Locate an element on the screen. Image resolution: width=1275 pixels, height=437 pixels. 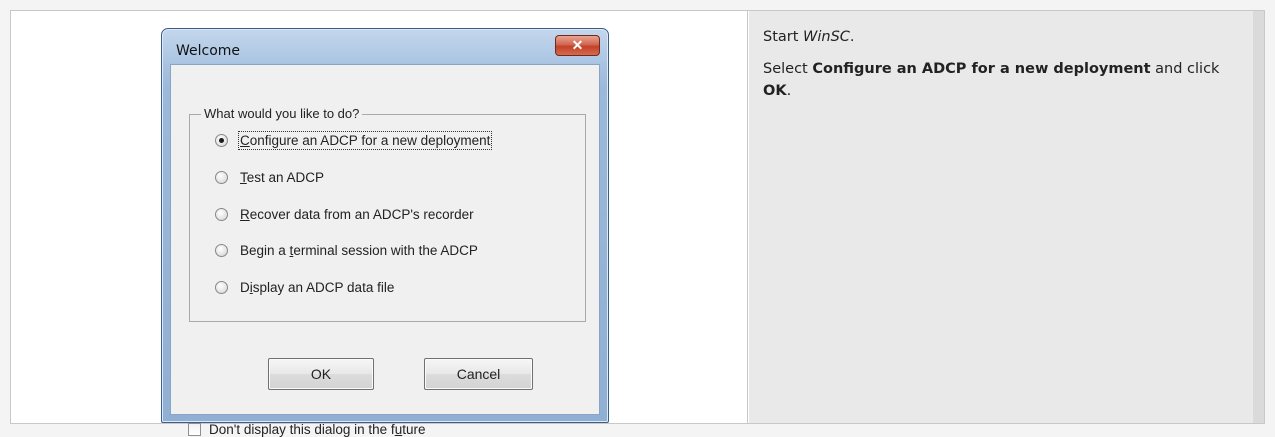
option-configure: Configure an ADCP for a new deployment is located at coordinates (354, 140).